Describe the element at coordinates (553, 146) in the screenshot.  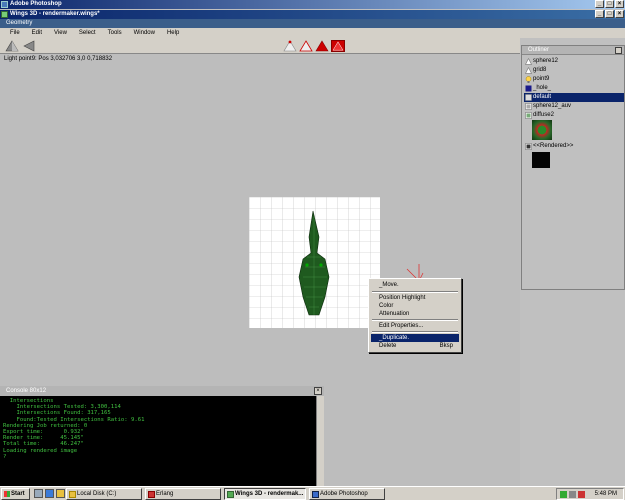
I see `outliner-item-label: <<Rendered>>` at that location.